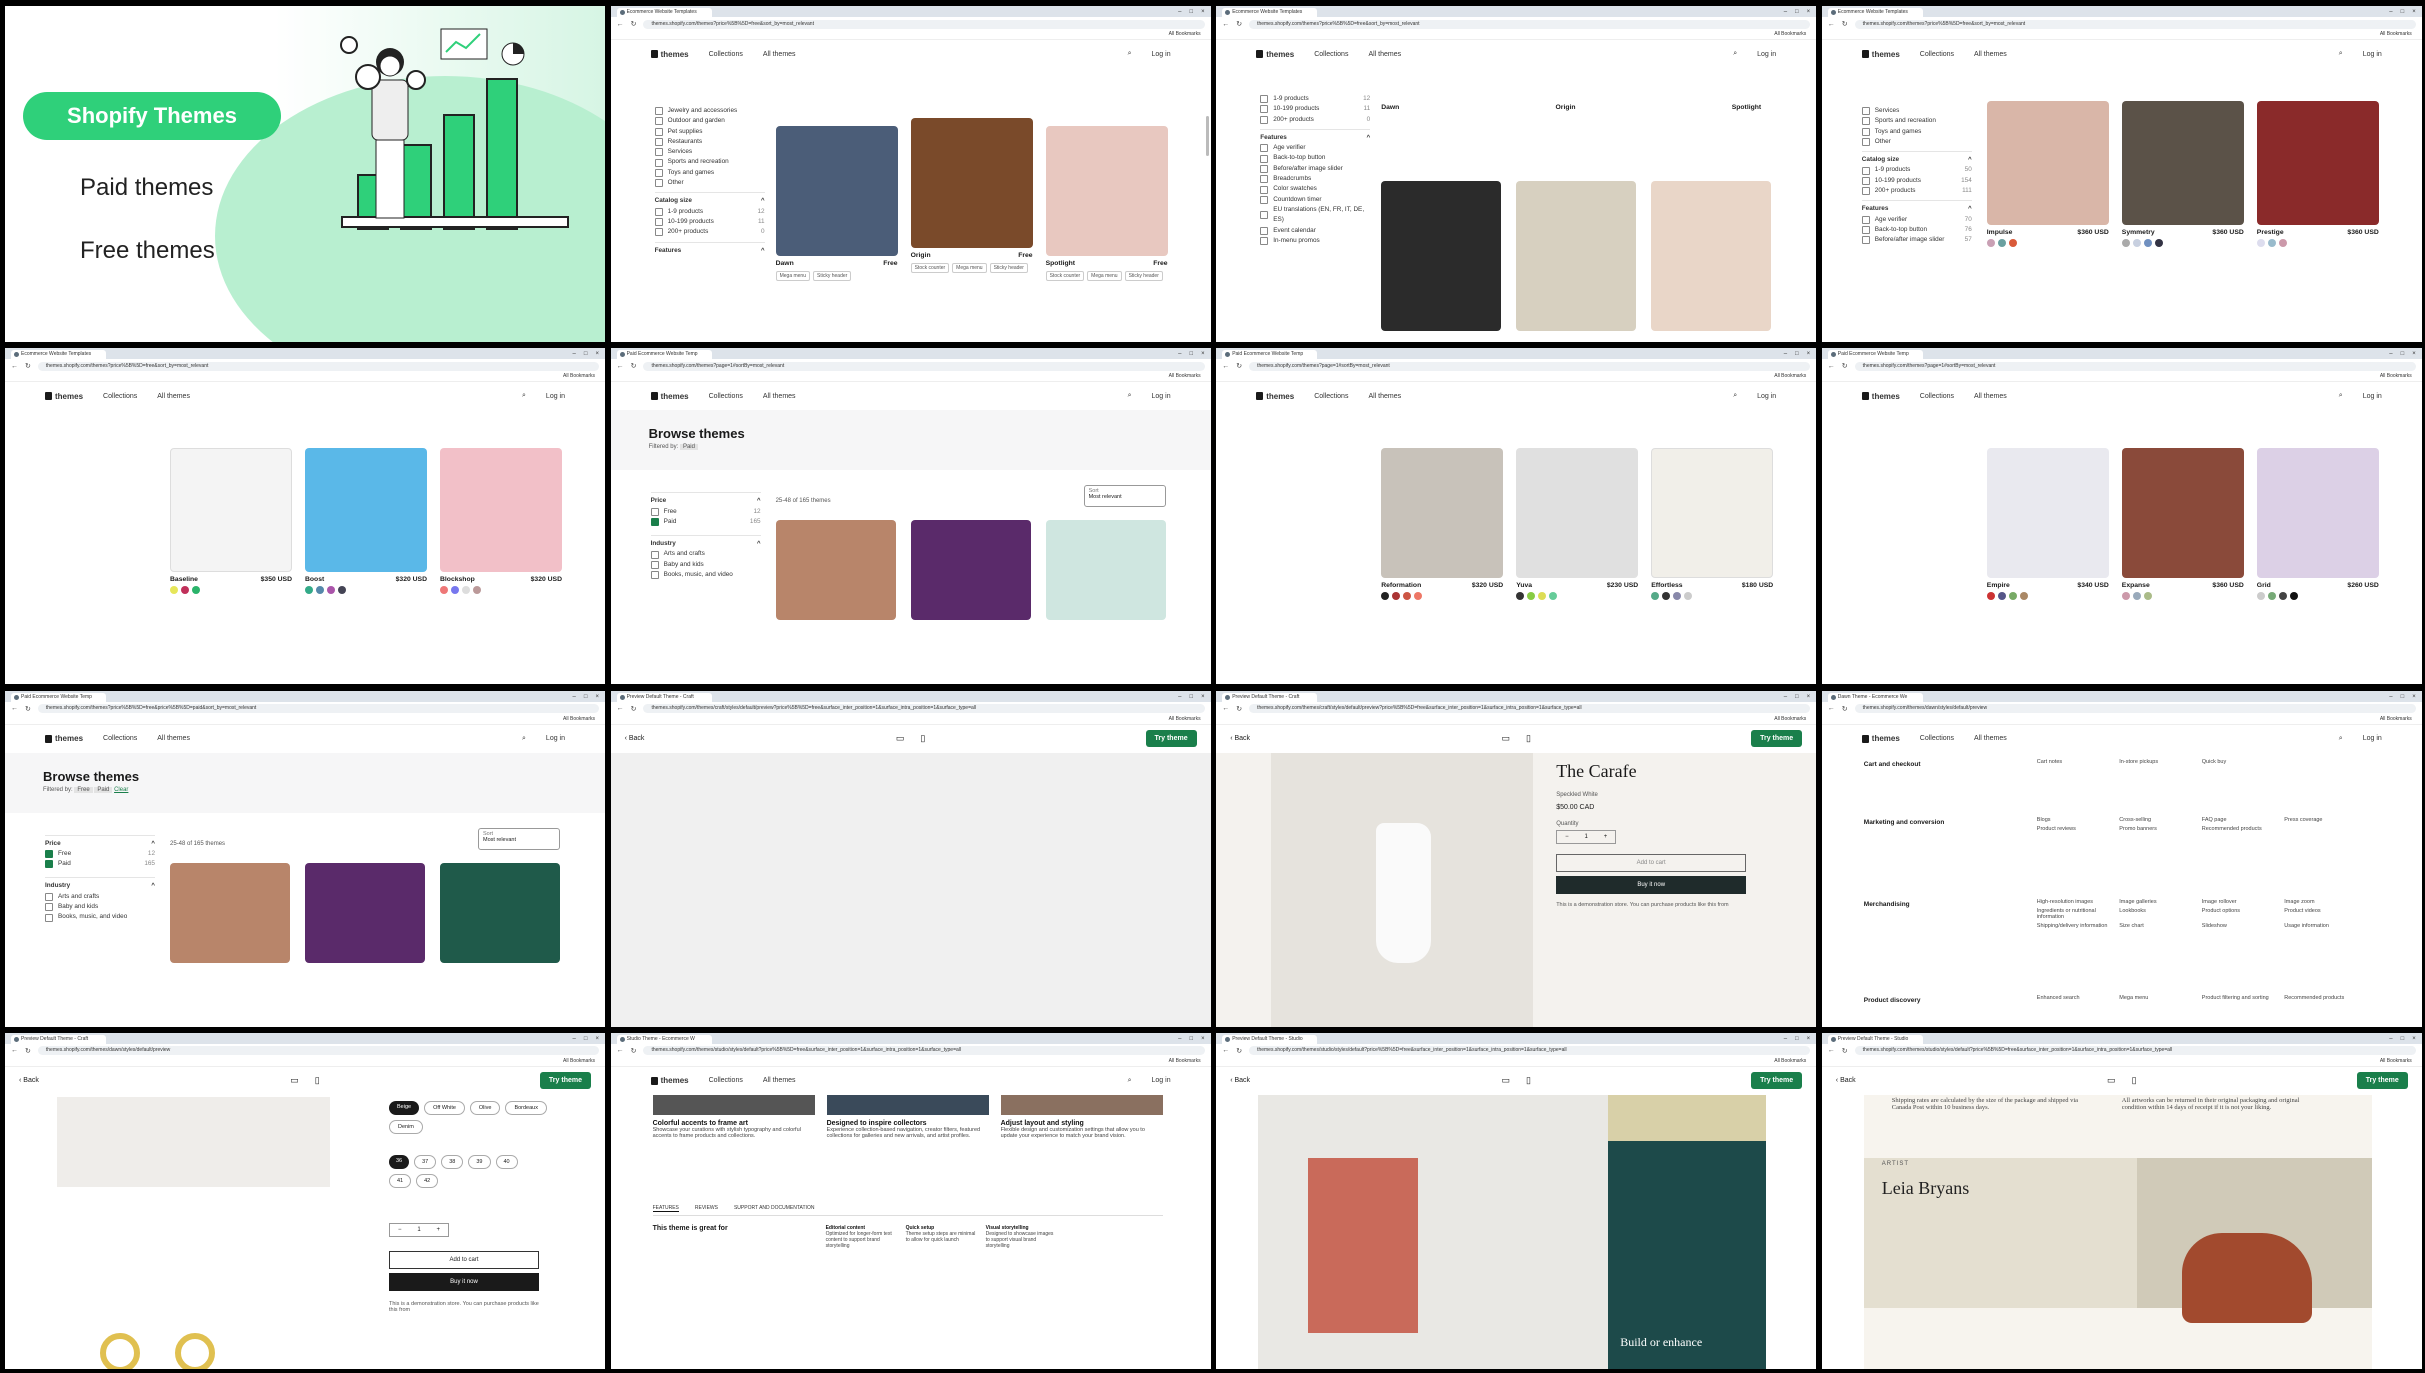 This screenshot has height=1373, width=2425. I want to click on theme-card: Effortless $180 USD, so click(1712, 524).